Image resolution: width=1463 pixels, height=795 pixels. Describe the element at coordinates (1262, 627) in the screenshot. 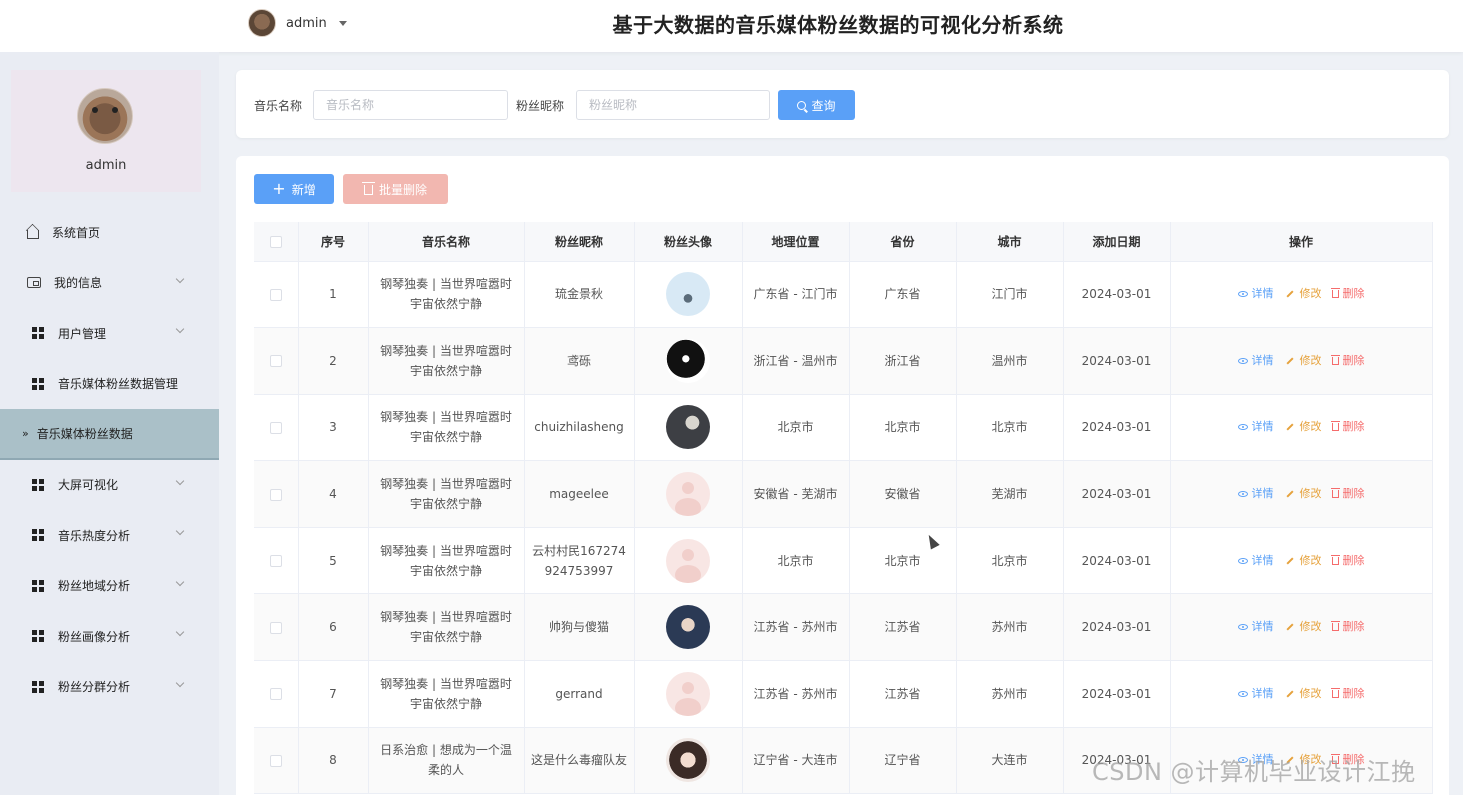

I see `detail-label: 详情` at that location.